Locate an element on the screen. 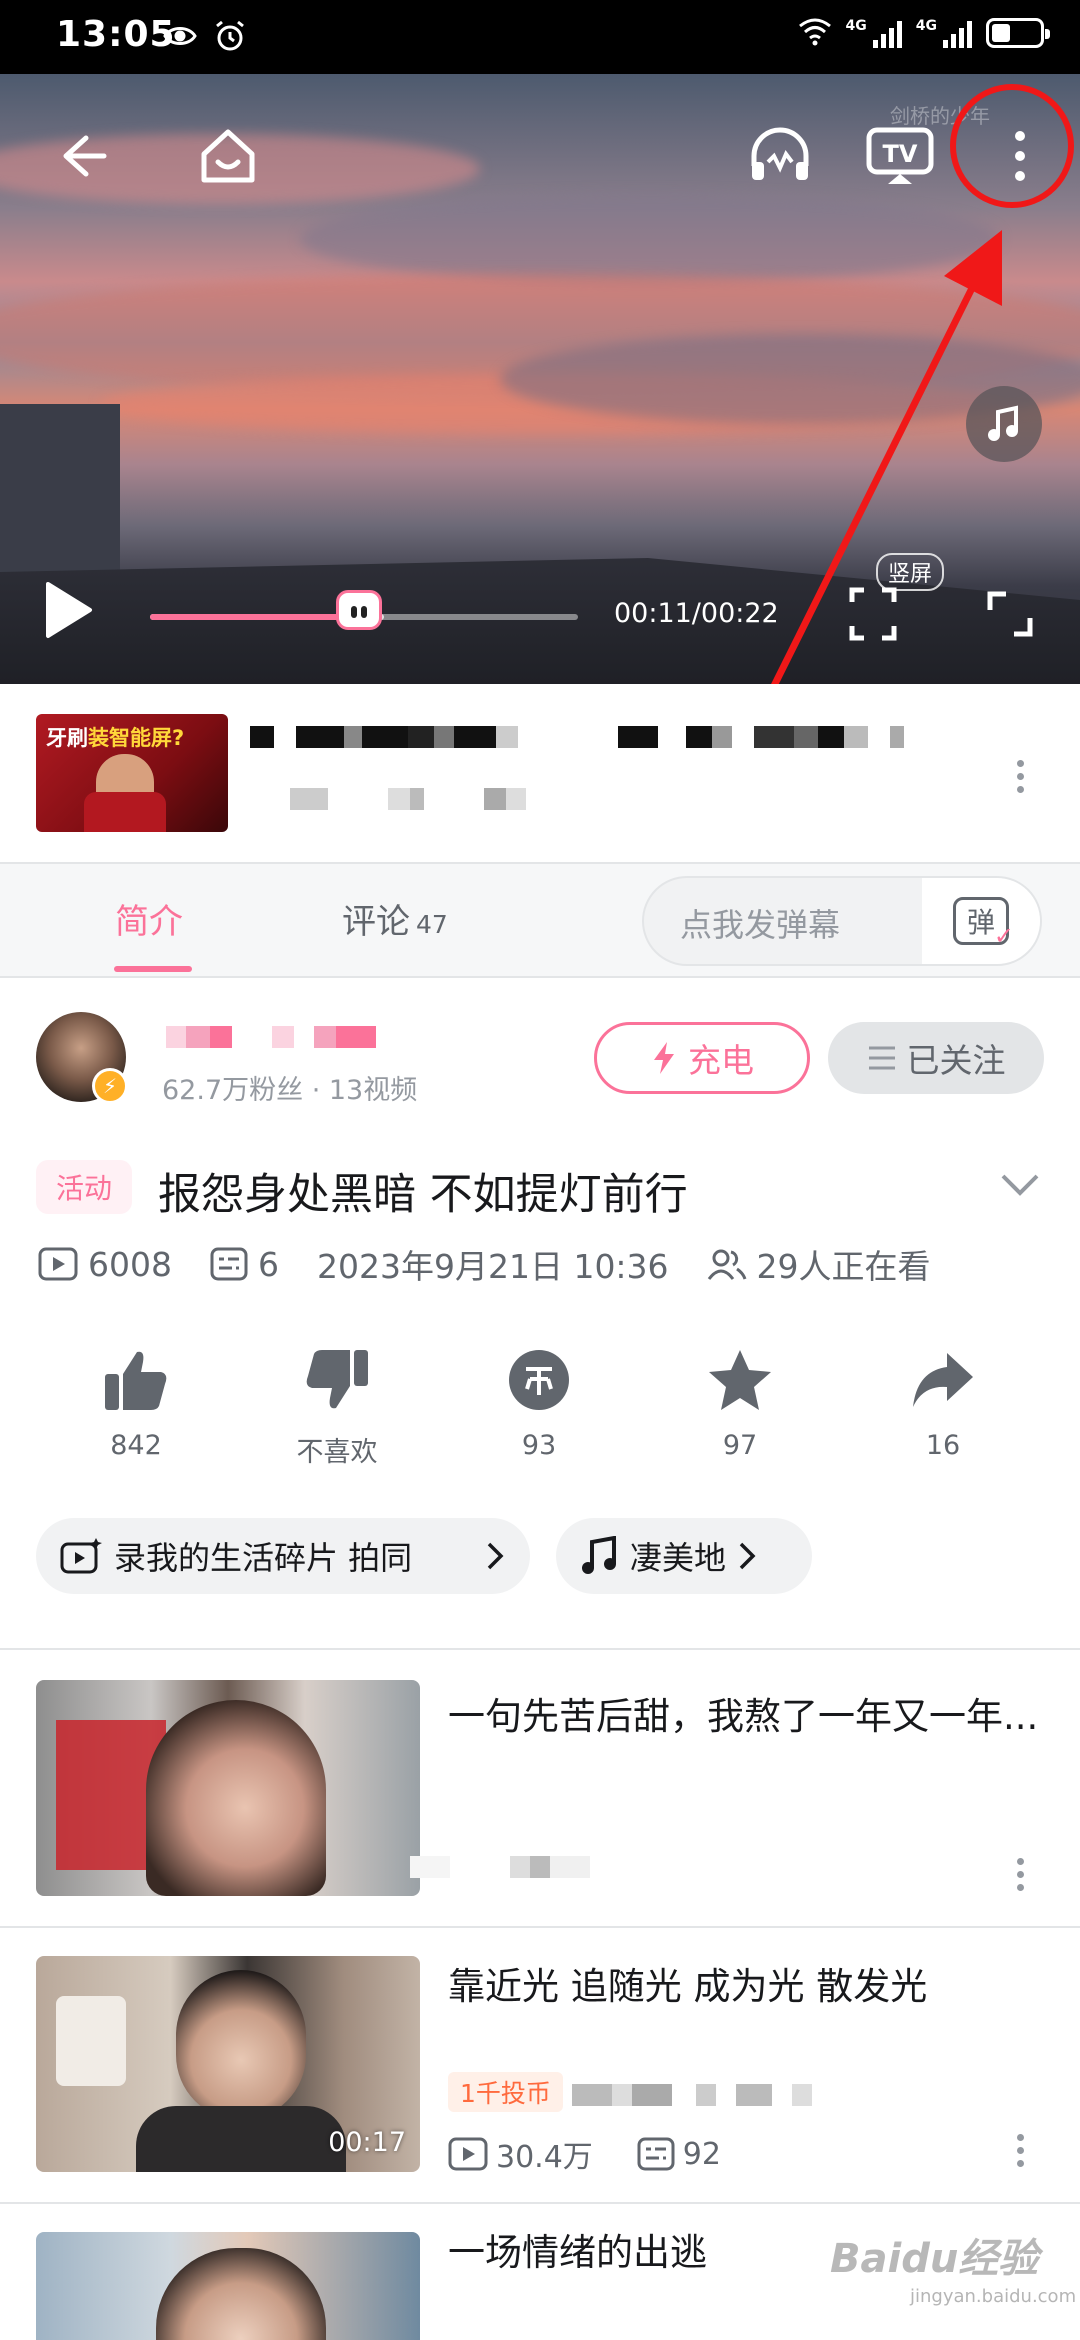  uploader-stats: 62.7万粉丝 · 13视频 is located at coordinates (290, 1090).